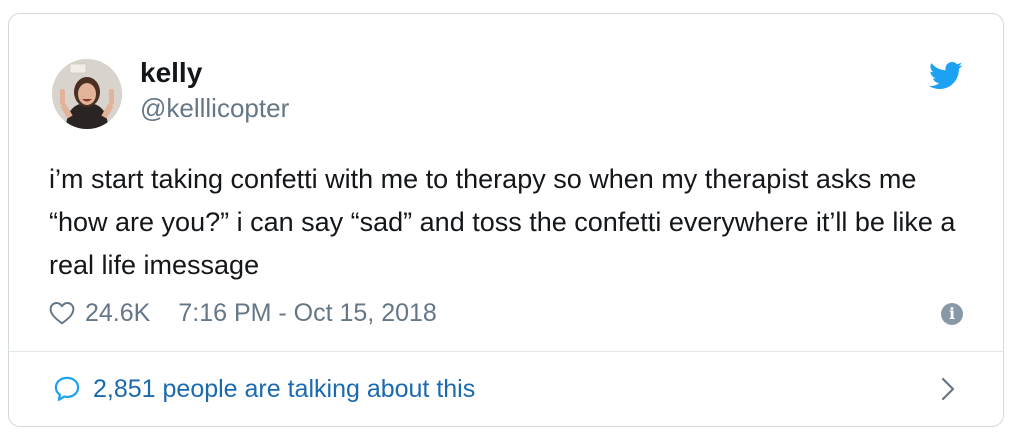  What do you see at coordinates (952, 314) in the screenshot?
I see `info-icon: i` at bounding box center [952, 314].